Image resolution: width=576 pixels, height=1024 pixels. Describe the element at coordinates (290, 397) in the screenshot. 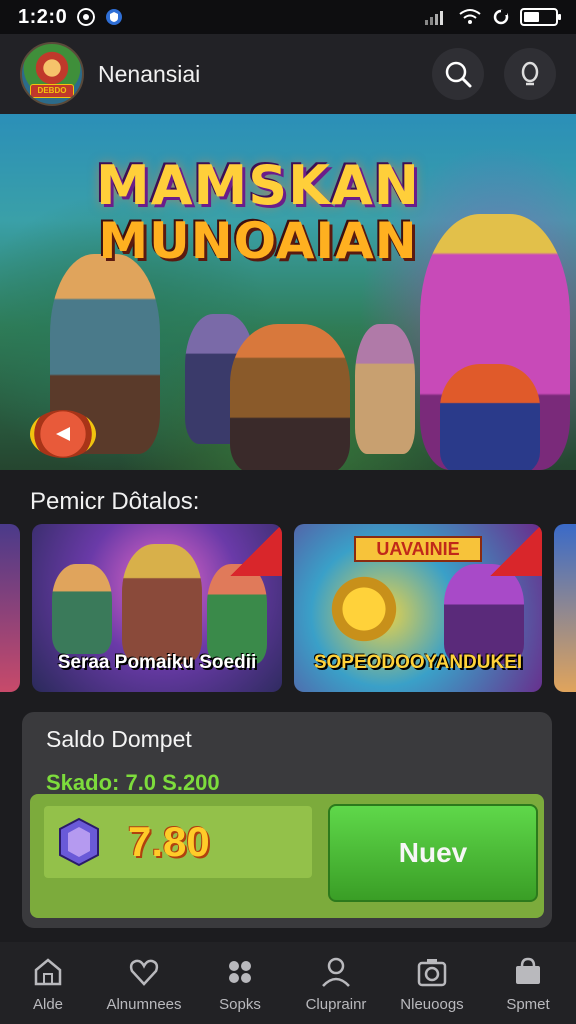

I see `hero-character-hero` at that location.